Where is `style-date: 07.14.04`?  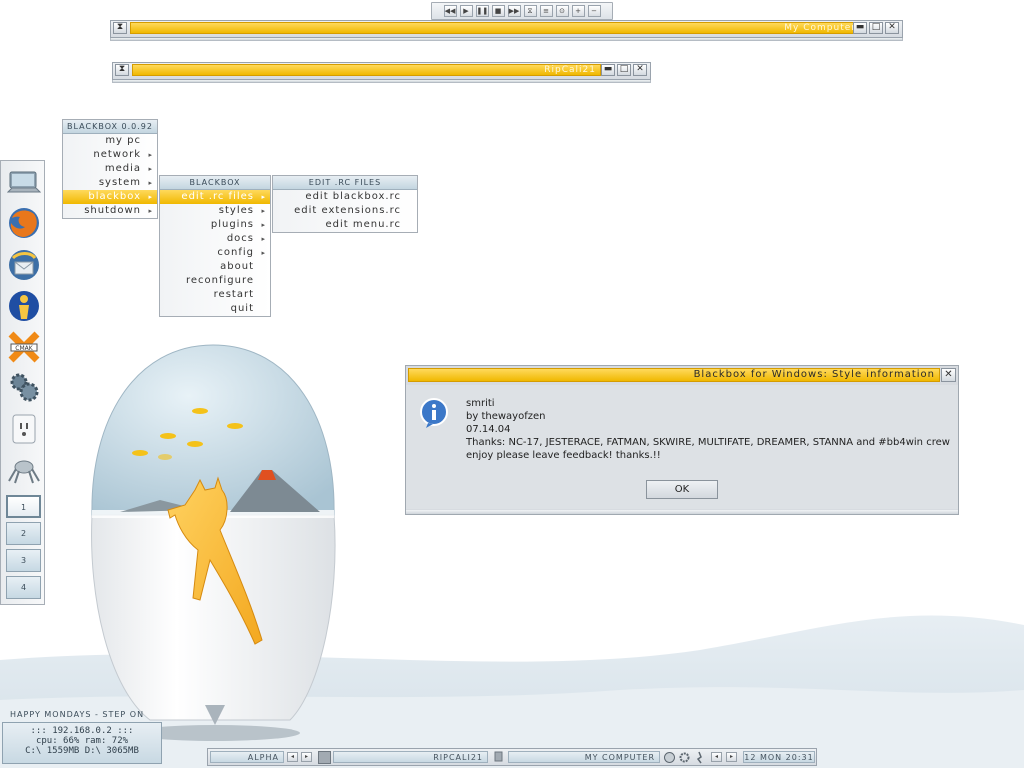
style-date: 07.14.04 is located at coordinates (488, 429).